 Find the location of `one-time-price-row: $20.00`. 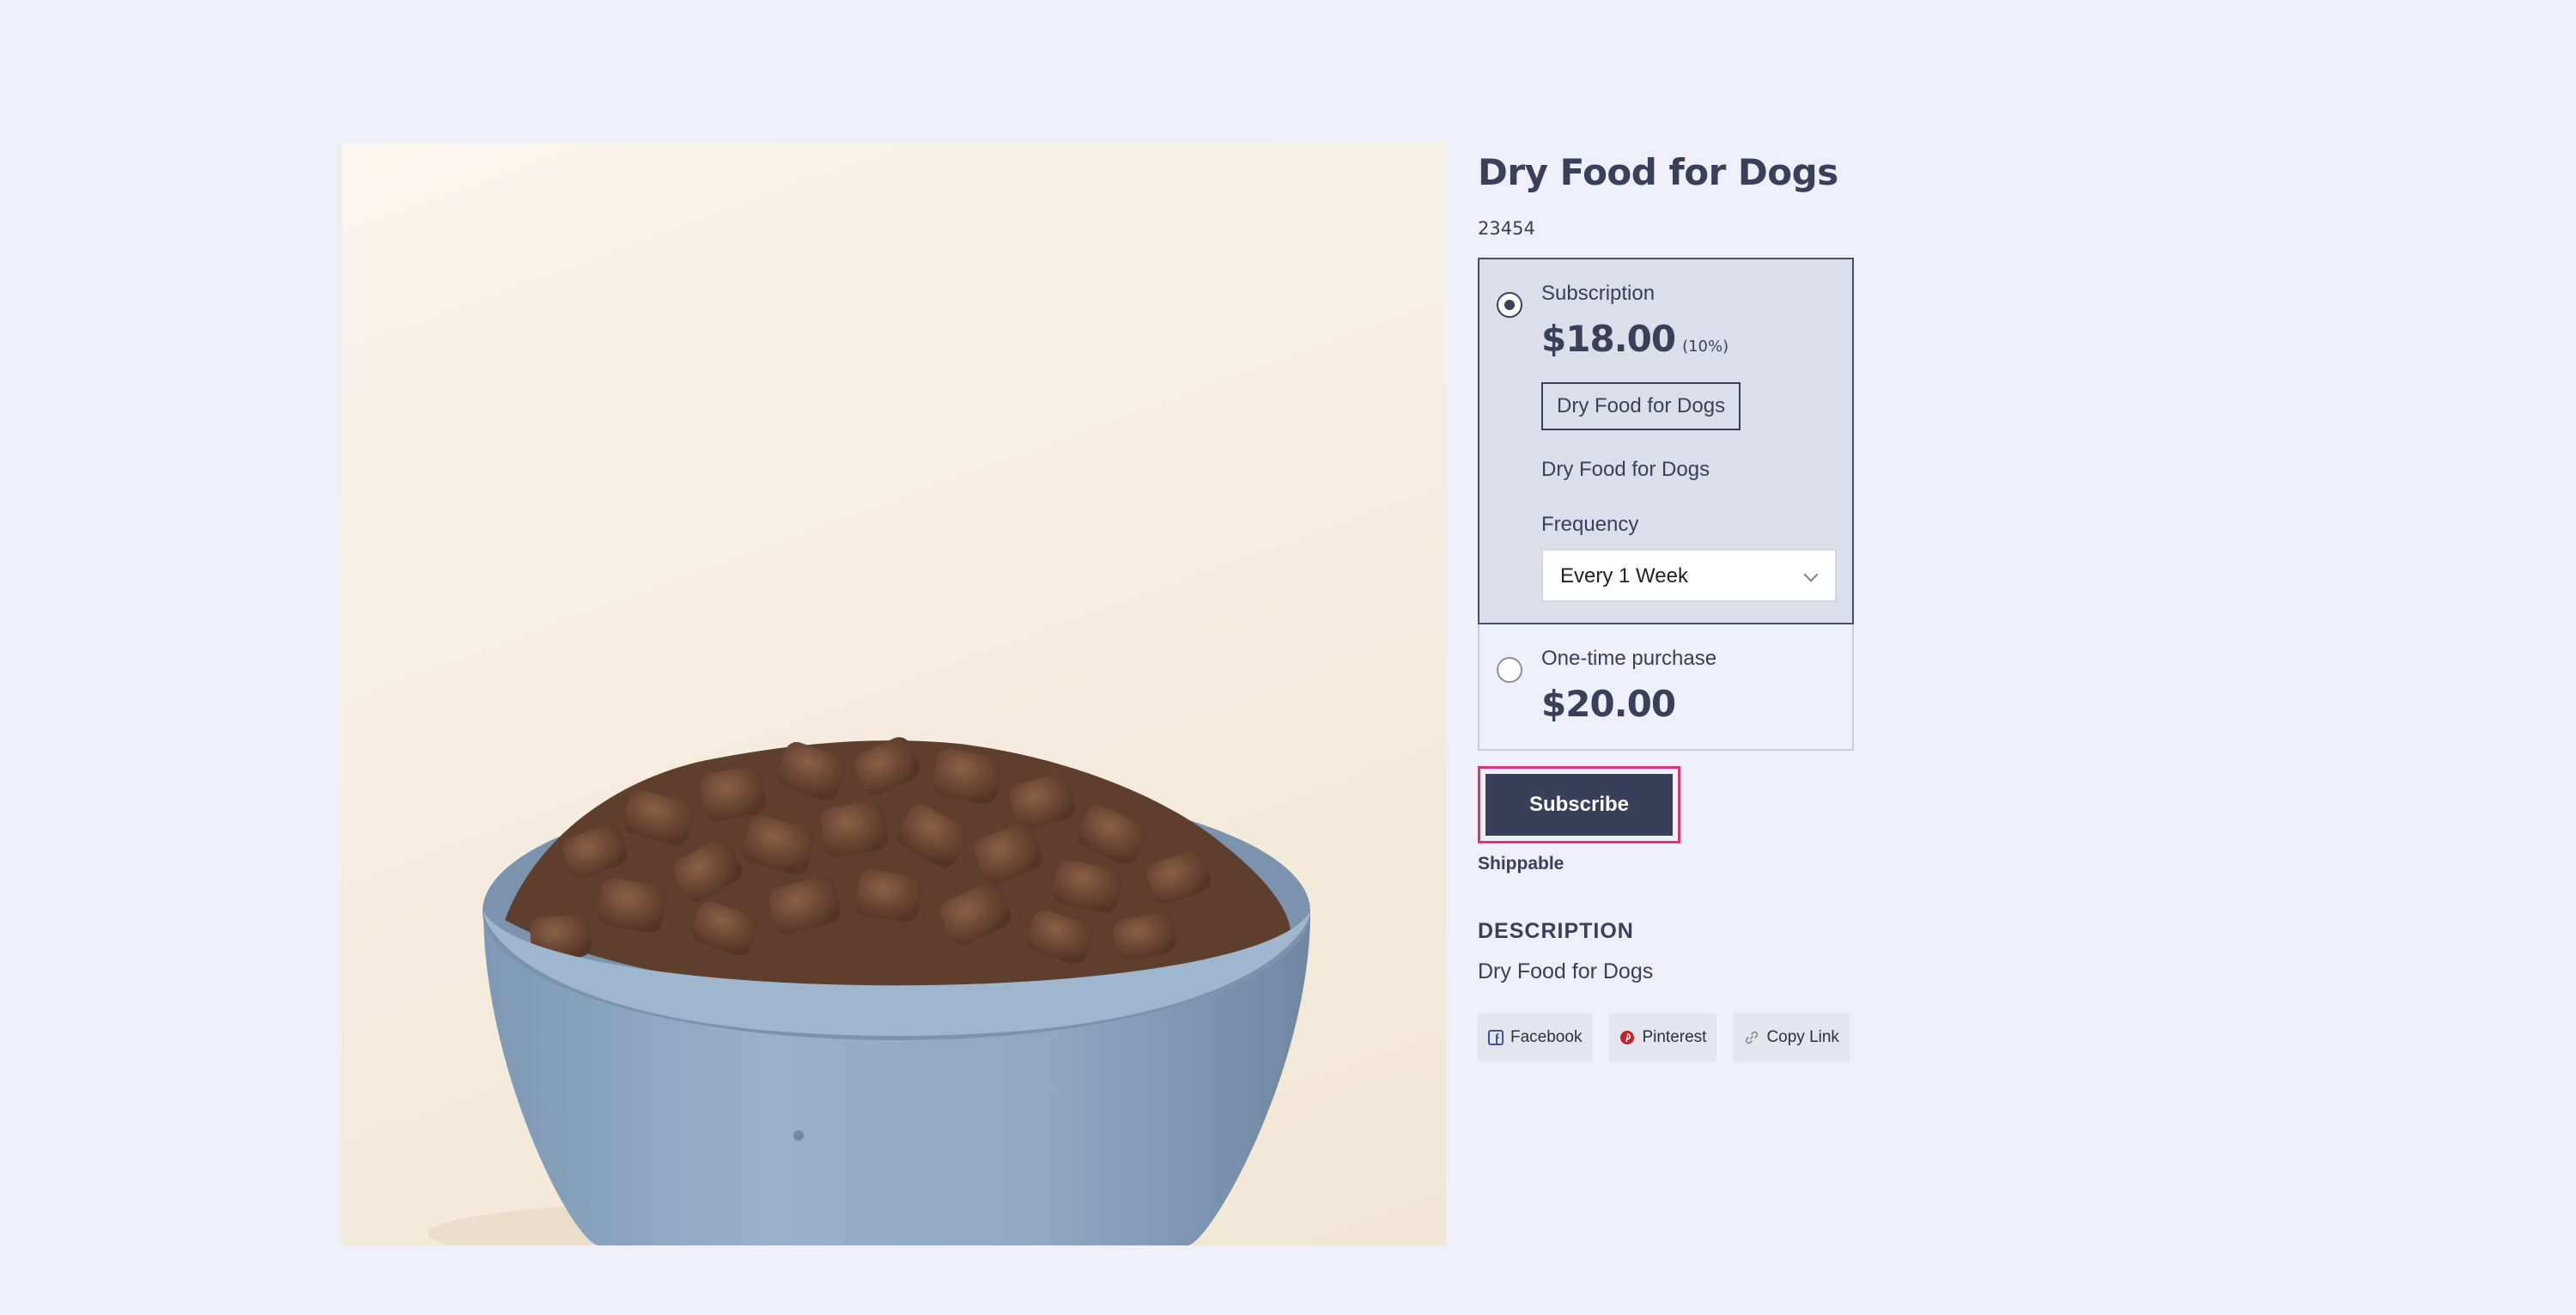

one-time-price-row: $20.00 is located at coordinates (1688, 704).